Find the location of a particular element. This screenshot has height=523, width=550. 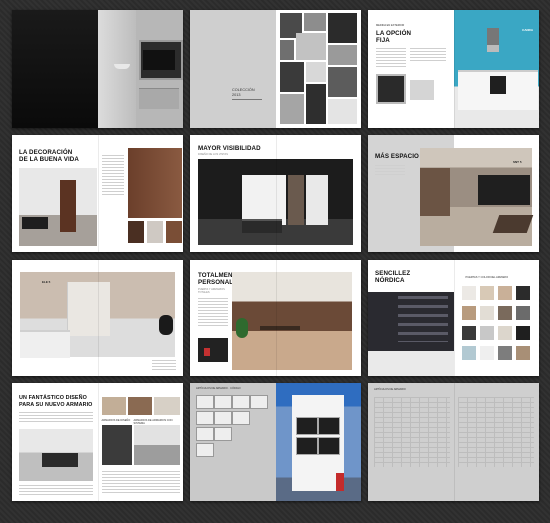

oven-photo is located at coordinates (391, 89).